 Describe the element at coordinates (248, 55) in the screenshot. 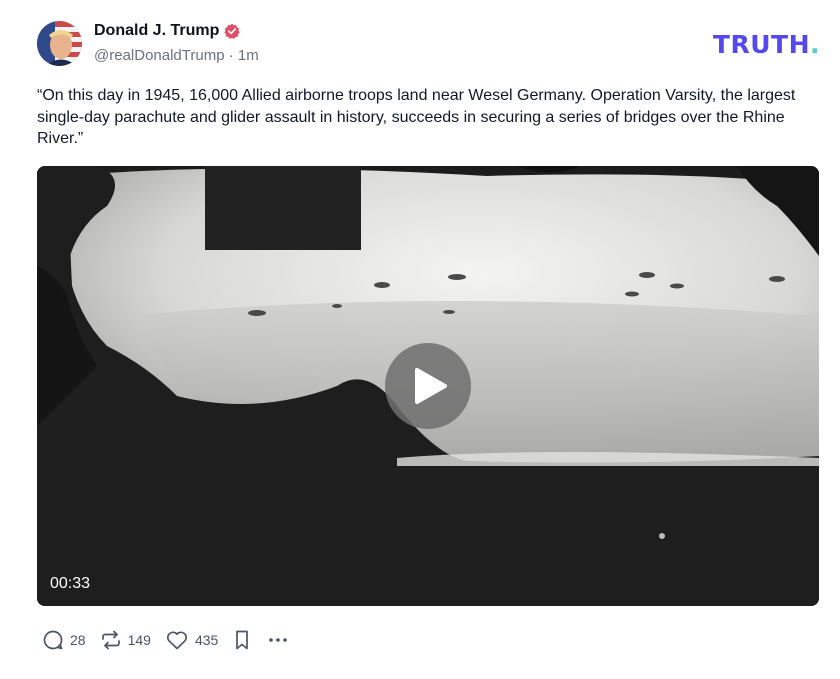

I see `post-timestamp: 1m` at that location.